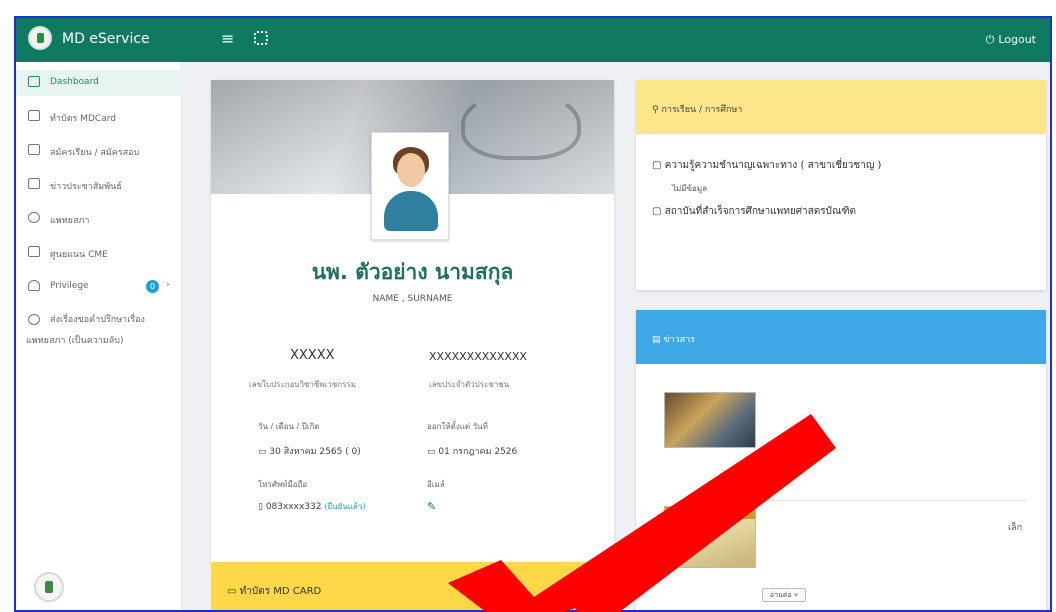 The height and width of the screenshot is (612, 1056). I want to click on red-annotation-arrow, so click(642, 513).